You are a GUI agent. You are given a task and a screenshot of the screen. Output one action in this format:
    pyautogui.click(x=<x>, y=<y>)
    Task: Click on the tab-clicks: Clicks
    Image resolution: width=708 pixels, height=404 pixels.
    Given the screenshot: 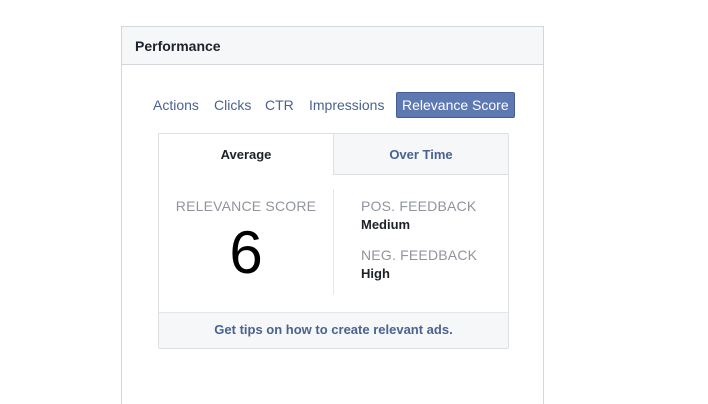 What is the action you would take?
    pyautogui.click(x=232, y=105)
    